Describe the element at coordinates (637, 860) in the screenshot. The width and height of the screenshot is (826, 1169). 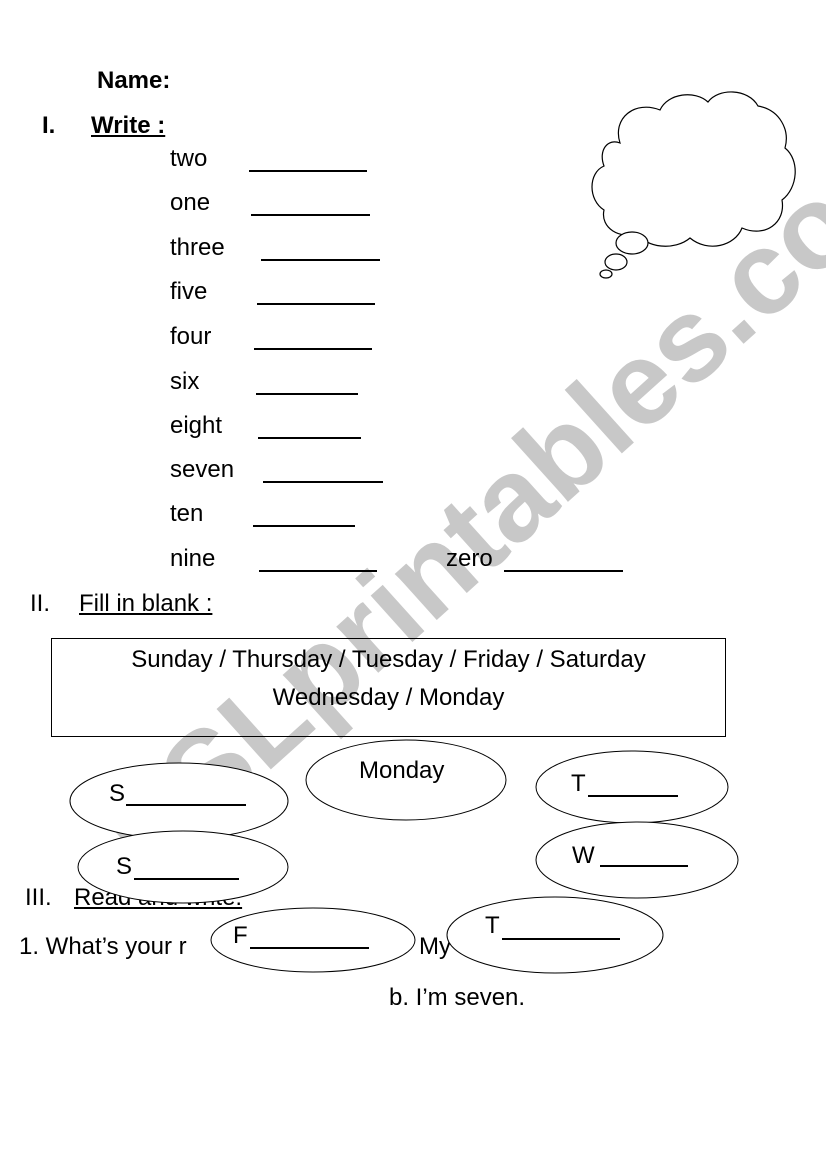
I see `oval-w` at that location.